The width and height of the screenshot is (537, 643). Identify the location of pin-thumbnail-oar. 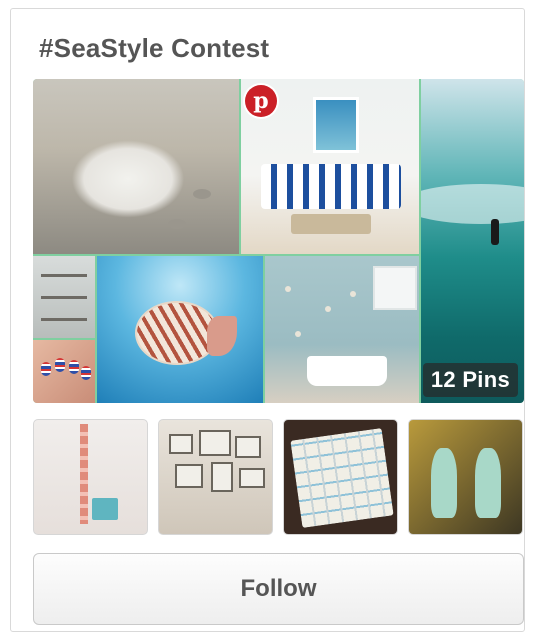
(90, 477).